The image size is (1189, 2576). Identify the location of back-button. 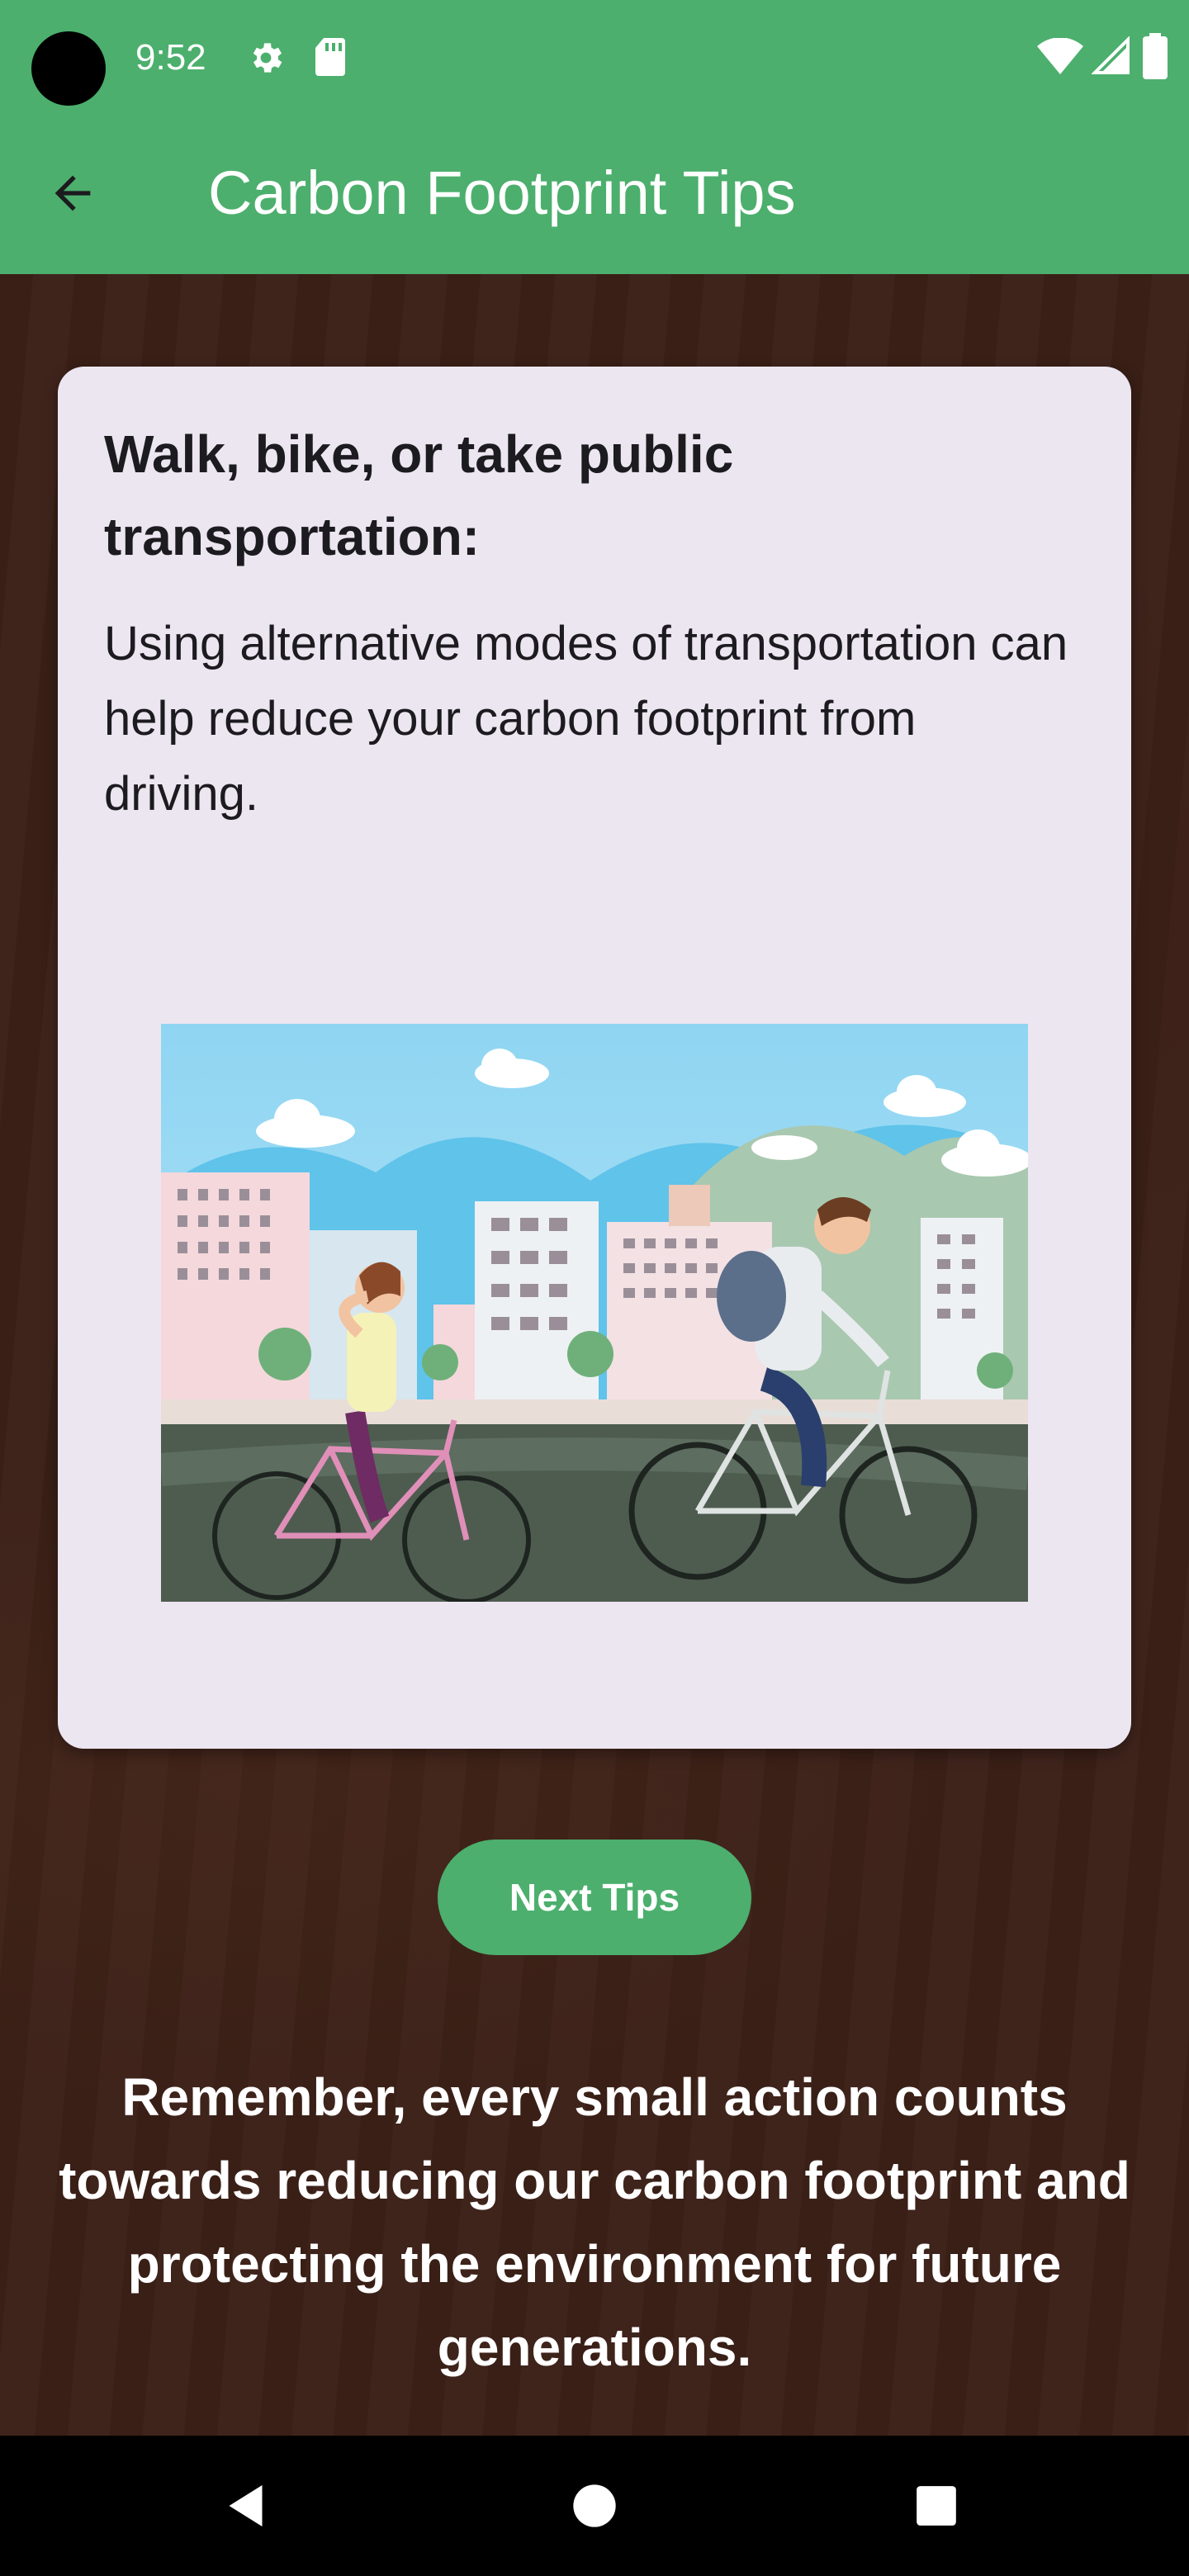
(72, 193).